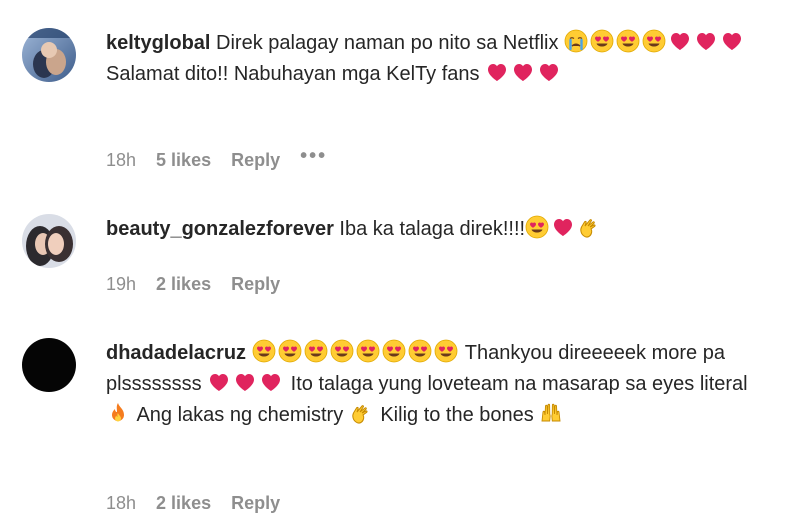  Describe the element at coordinates (176, 353) in the screenshot. I see `comment-username: dhadadelacruz` at that location.